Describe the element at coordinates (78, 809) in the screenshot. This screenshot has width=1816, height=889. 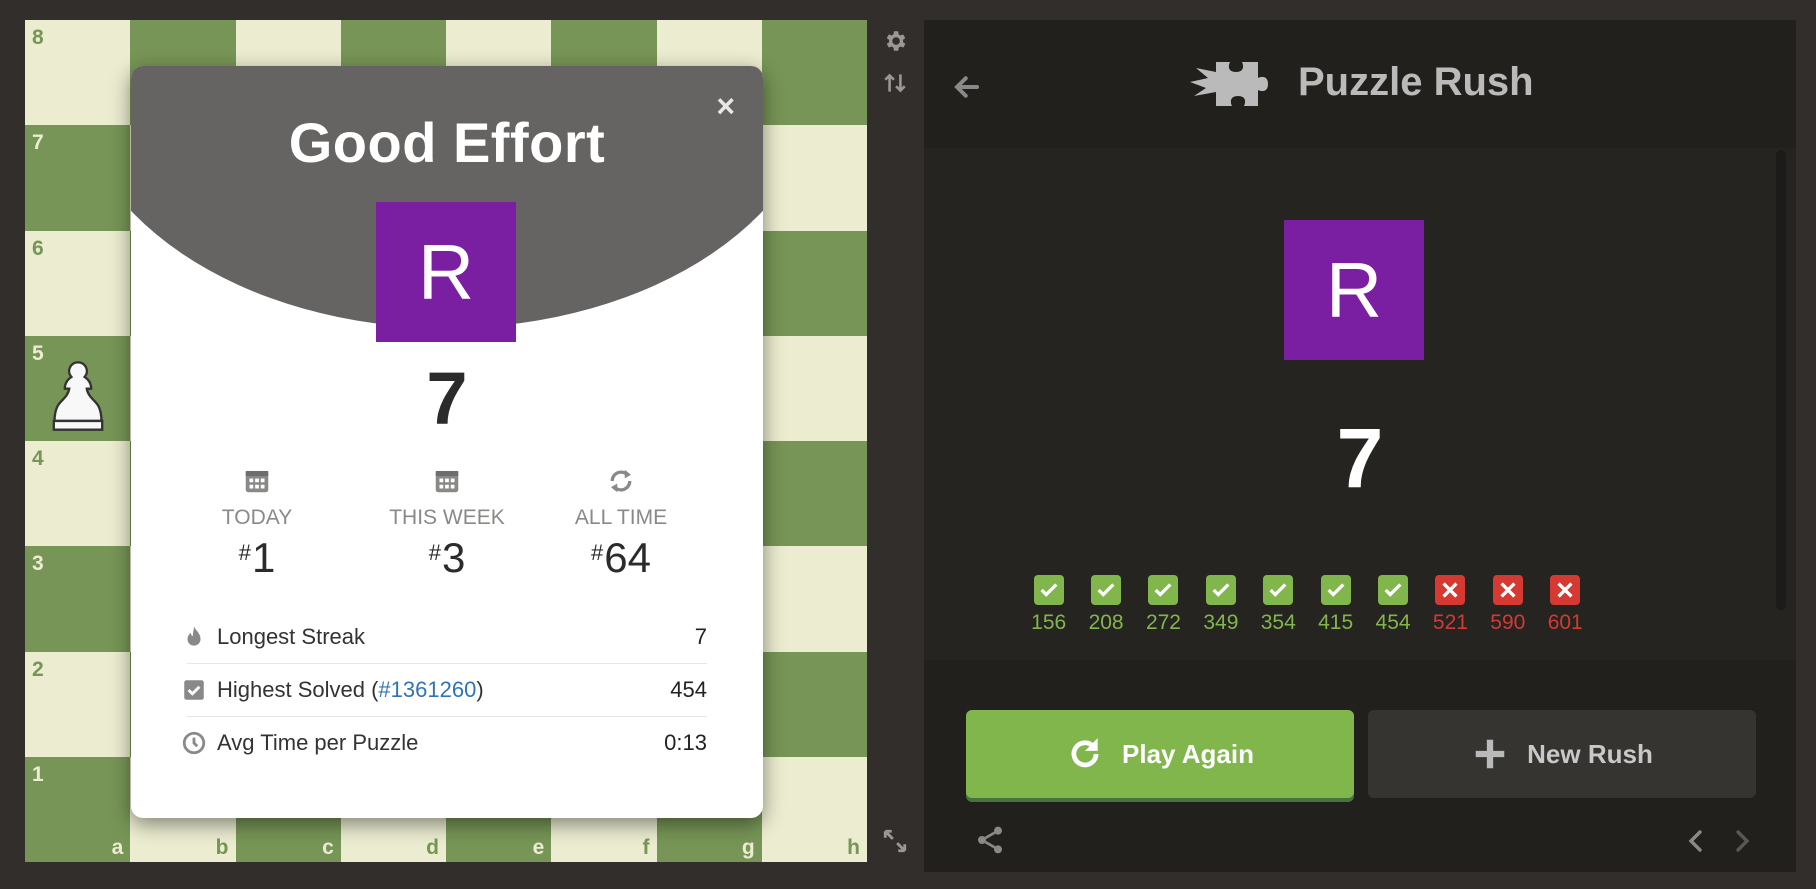
I see `board-square-a1: 1a` at that location.